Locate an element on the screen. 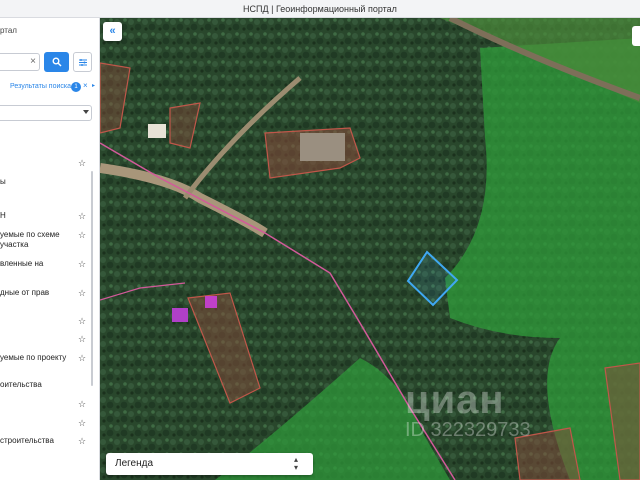  filter-button is located at coordinates (82, 62).